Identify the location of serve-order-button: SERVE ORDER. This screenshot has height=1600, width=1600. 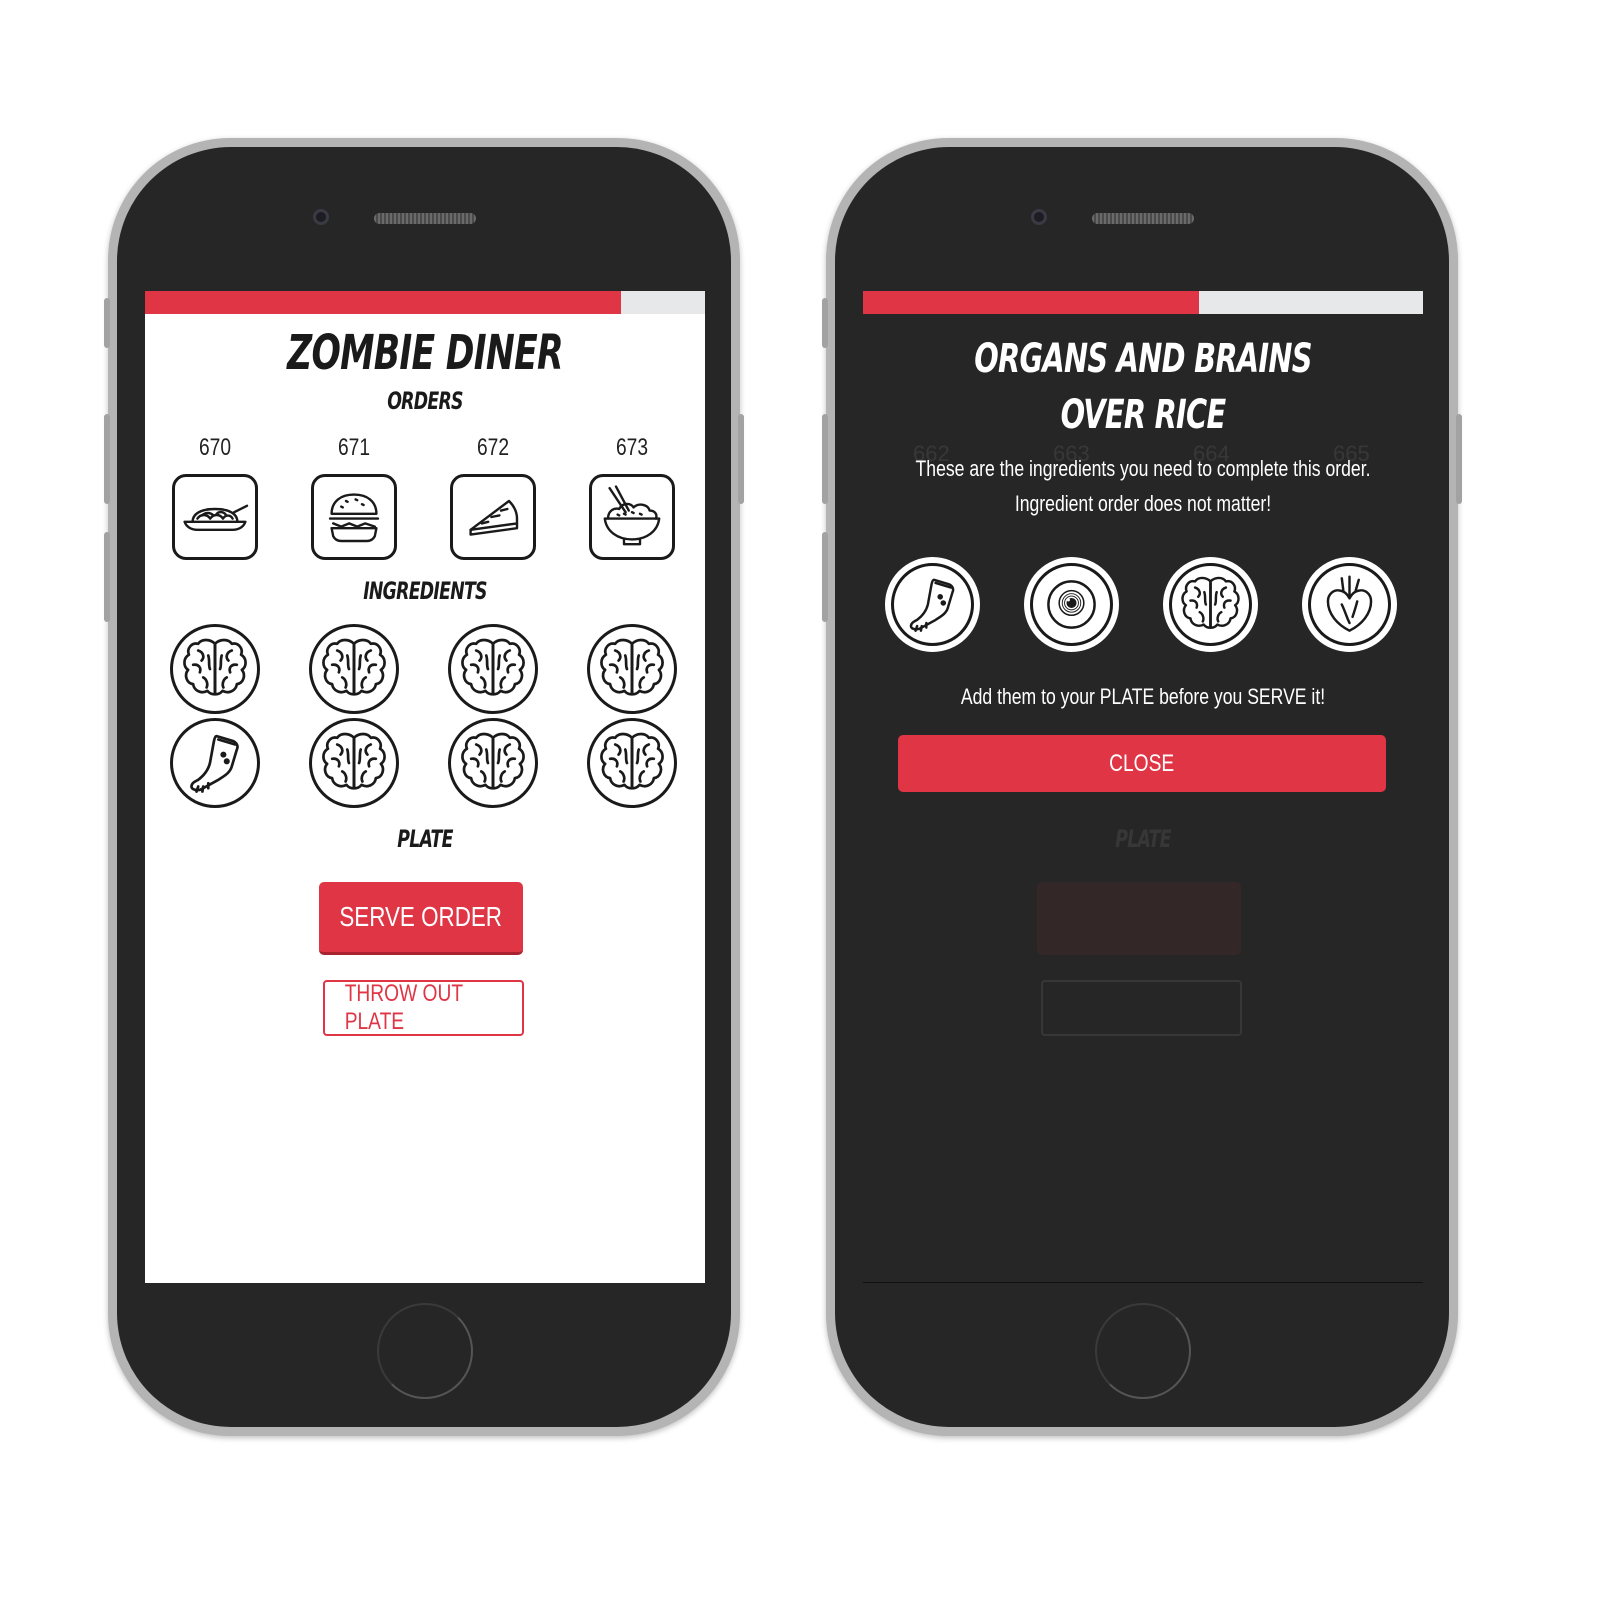
(421, 918).